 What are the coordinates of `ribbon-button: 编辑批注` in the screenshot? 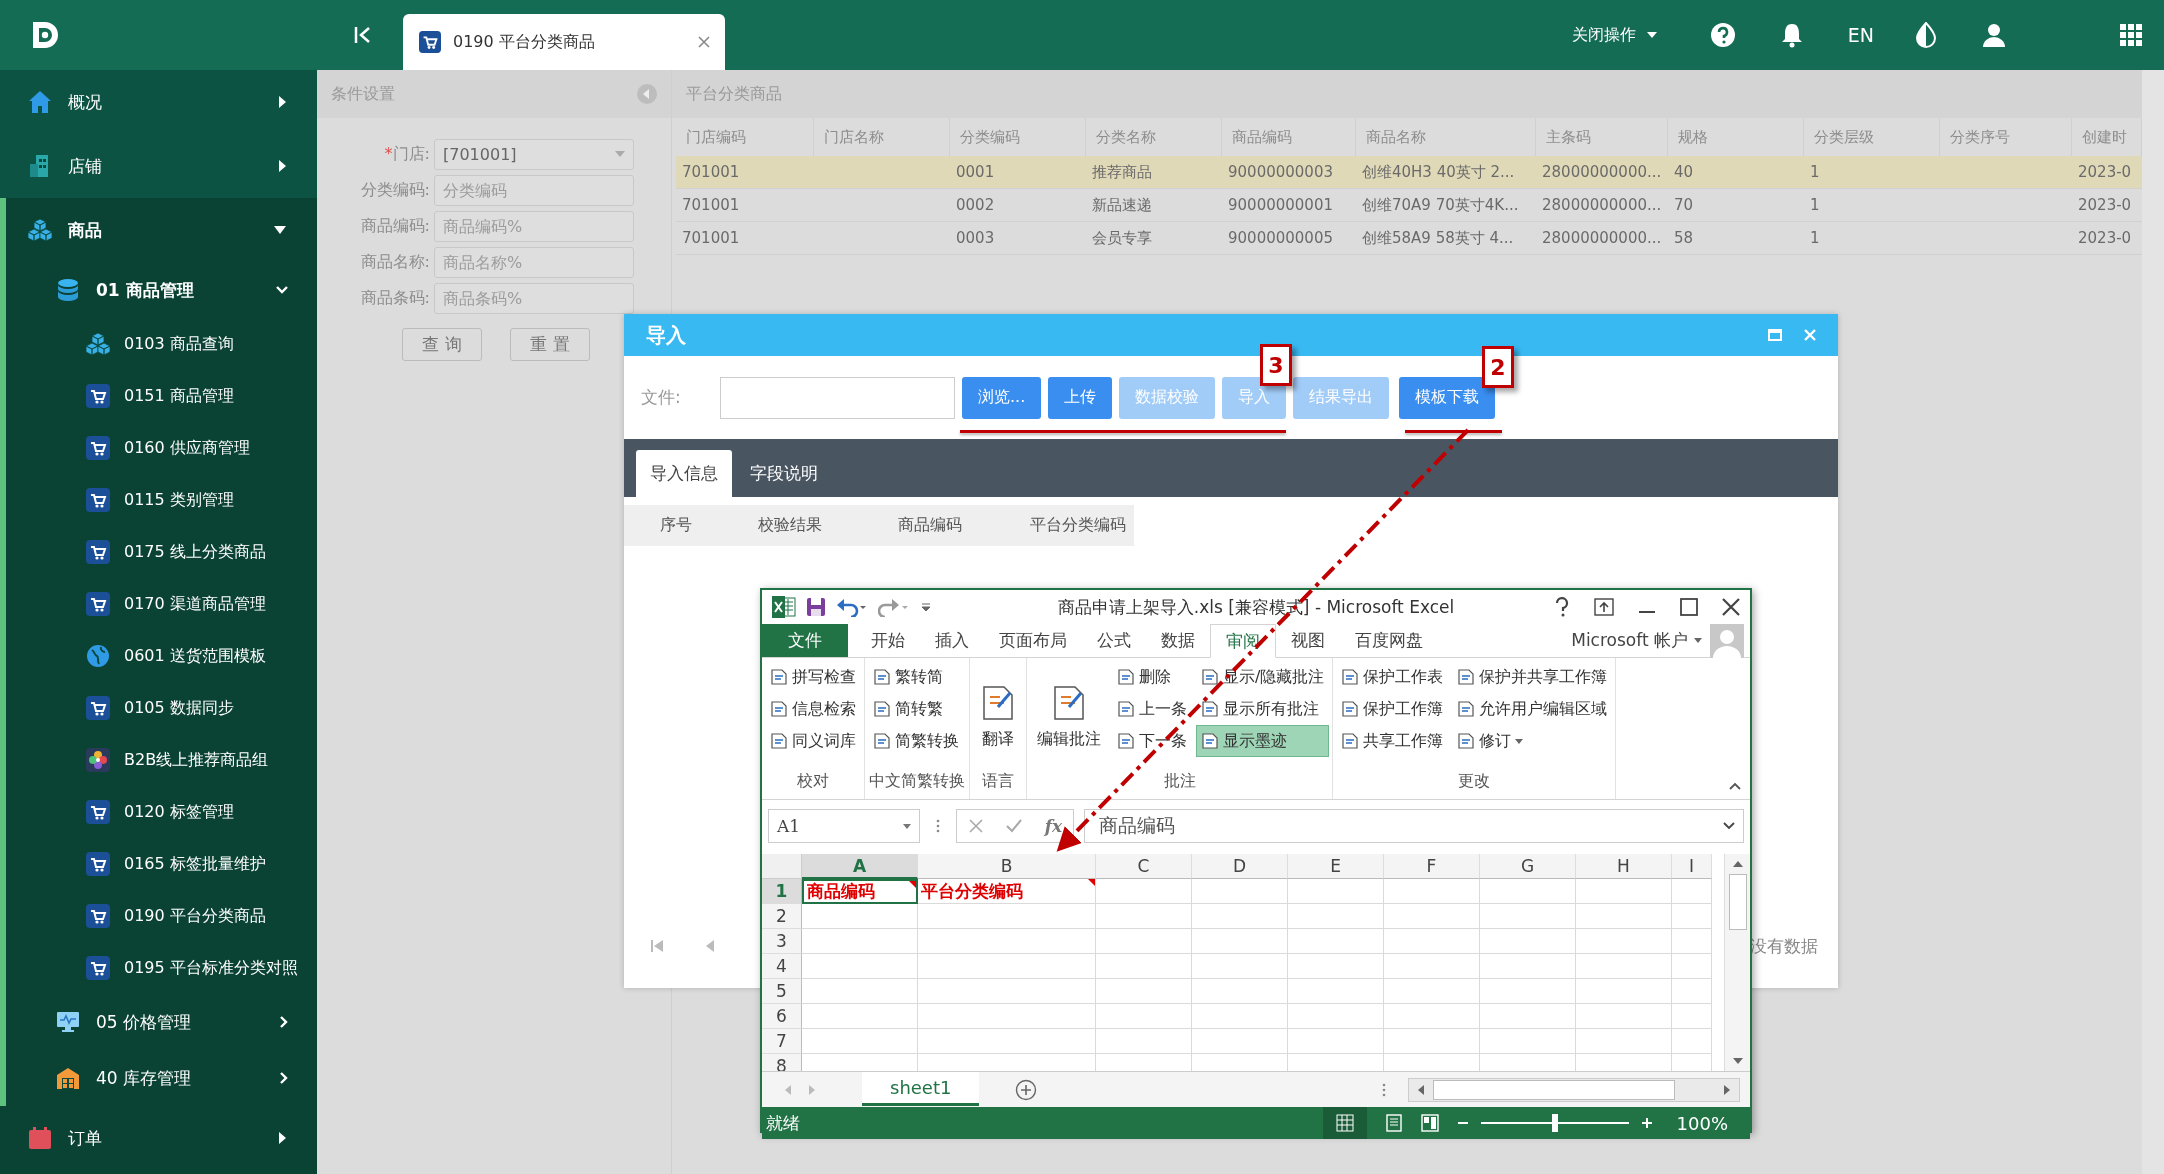 It's located at (1069, 716).